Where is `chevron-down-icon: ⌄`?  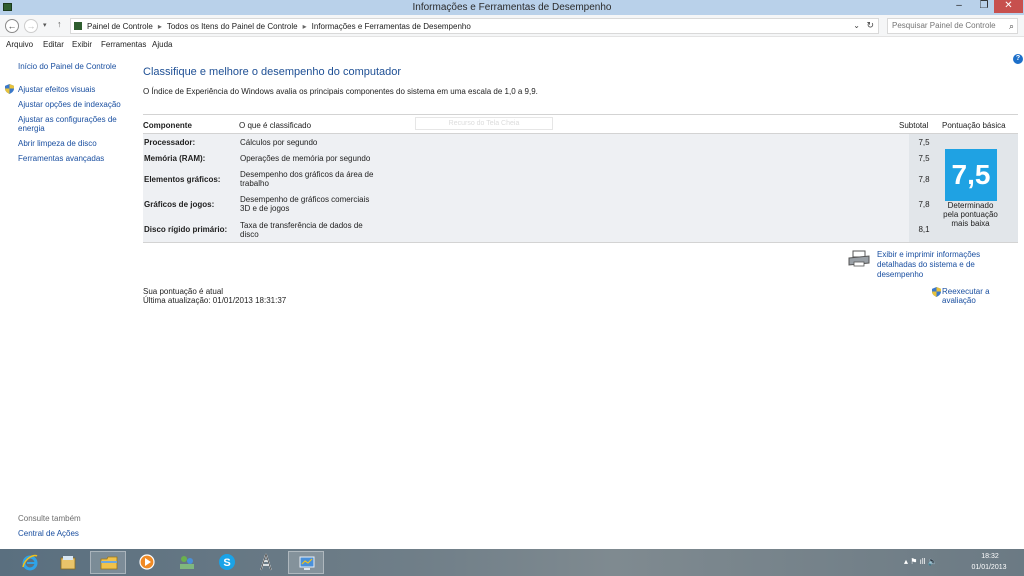
chevron-down-icon: ⌄ is located at coordinates (856, 25).